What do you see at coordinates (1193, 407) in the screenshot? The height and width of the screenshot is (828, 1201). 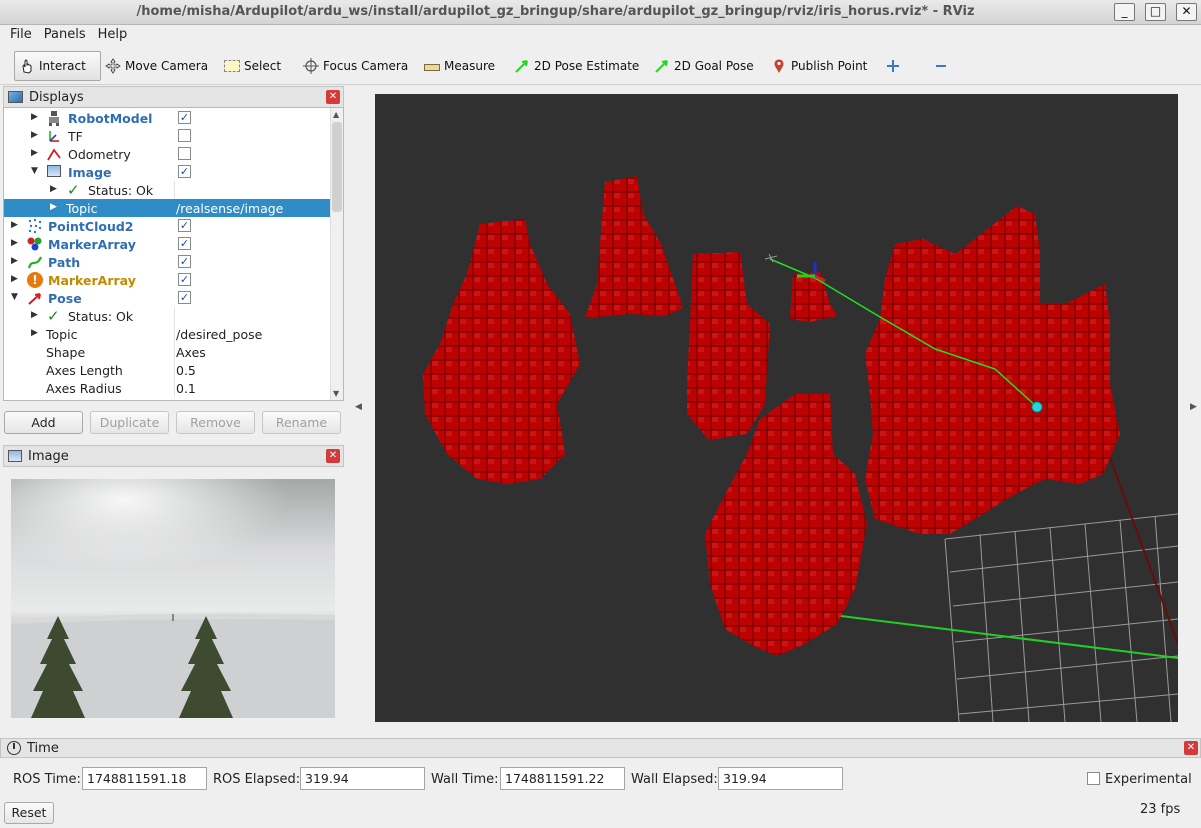 I see `collapse-right-icon: ▶` at bounding box center [1193, 407].